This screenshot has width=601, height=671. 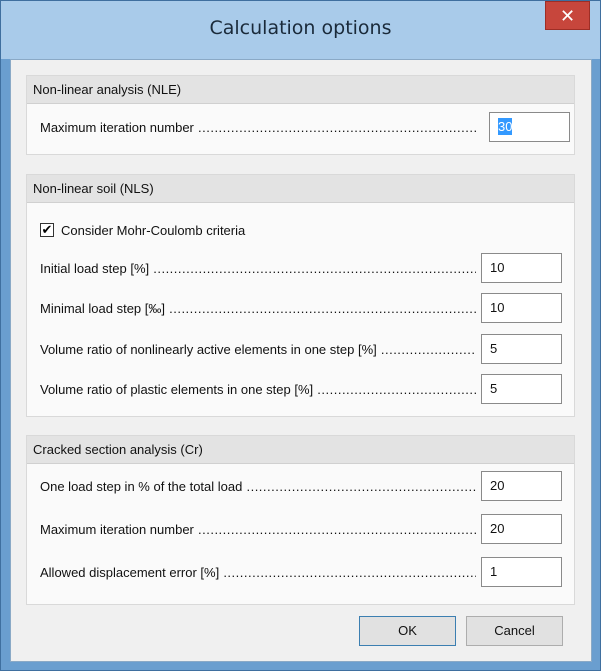 I want to click on initial-load-step-row: Initial load step [%] 10, so click(x=301, y=269).